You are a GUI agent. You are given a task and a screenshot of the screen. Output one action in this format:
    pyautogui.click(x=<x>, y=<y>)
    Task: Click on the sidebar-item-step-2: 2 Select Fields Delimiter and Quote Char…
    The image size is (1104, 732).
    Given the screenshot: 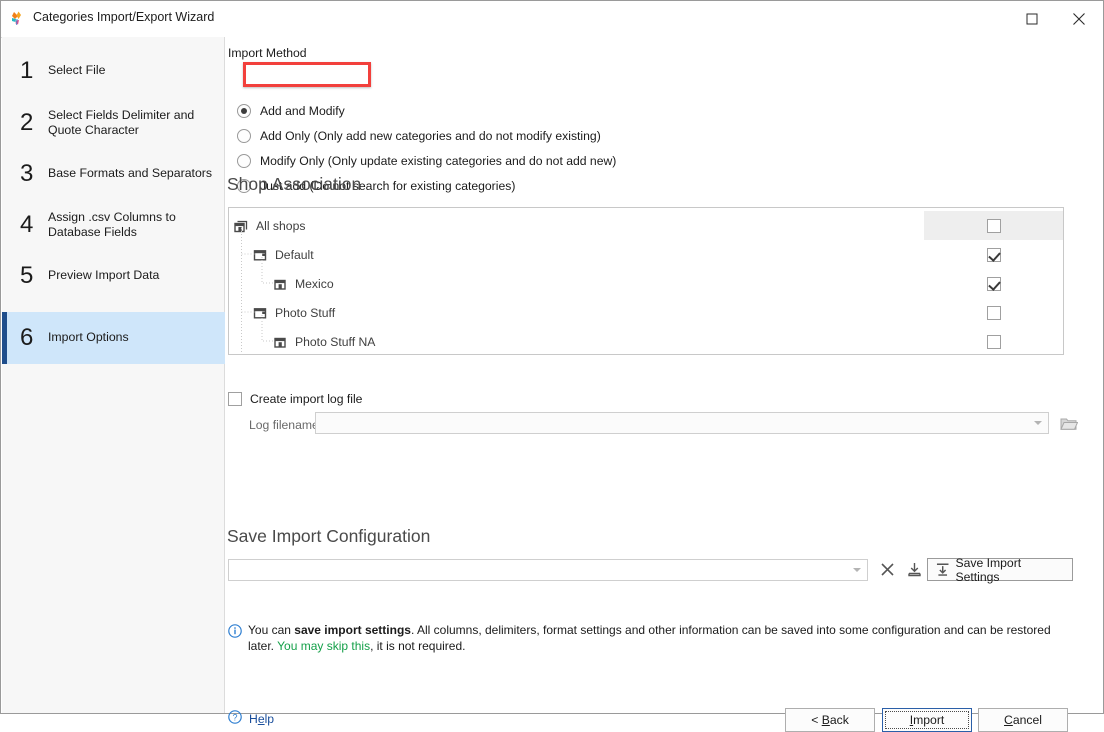 What is the action you would take?
    pyautogui.click(x=113, y=123)
    